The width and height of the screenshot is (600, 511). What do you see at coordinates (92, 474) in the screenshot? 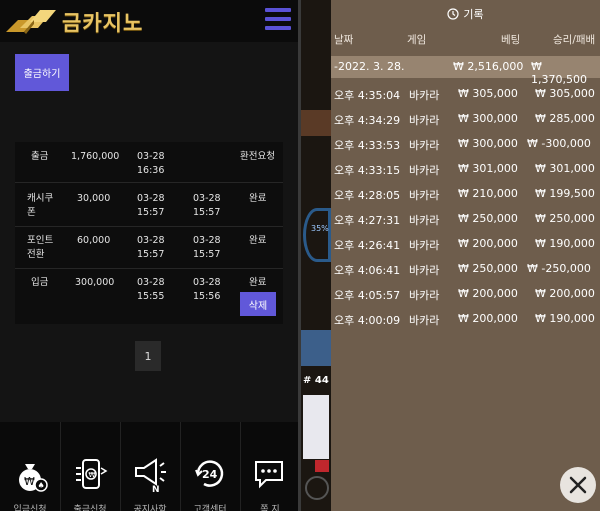
I see `phone-transfer-icon: ₩` at bounding box center [92, 474].